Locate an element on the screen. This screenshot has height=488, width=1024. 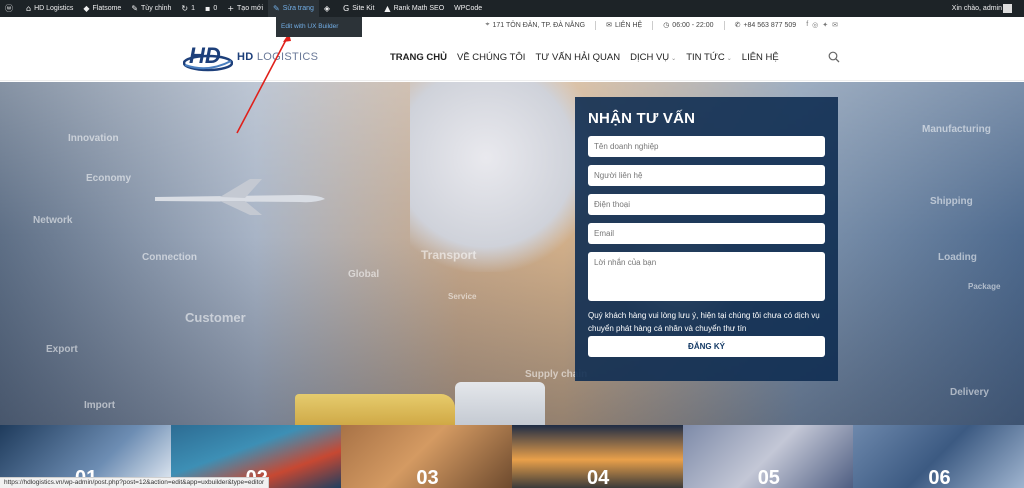
card-number: 05 is located at coordinates (768, 477).